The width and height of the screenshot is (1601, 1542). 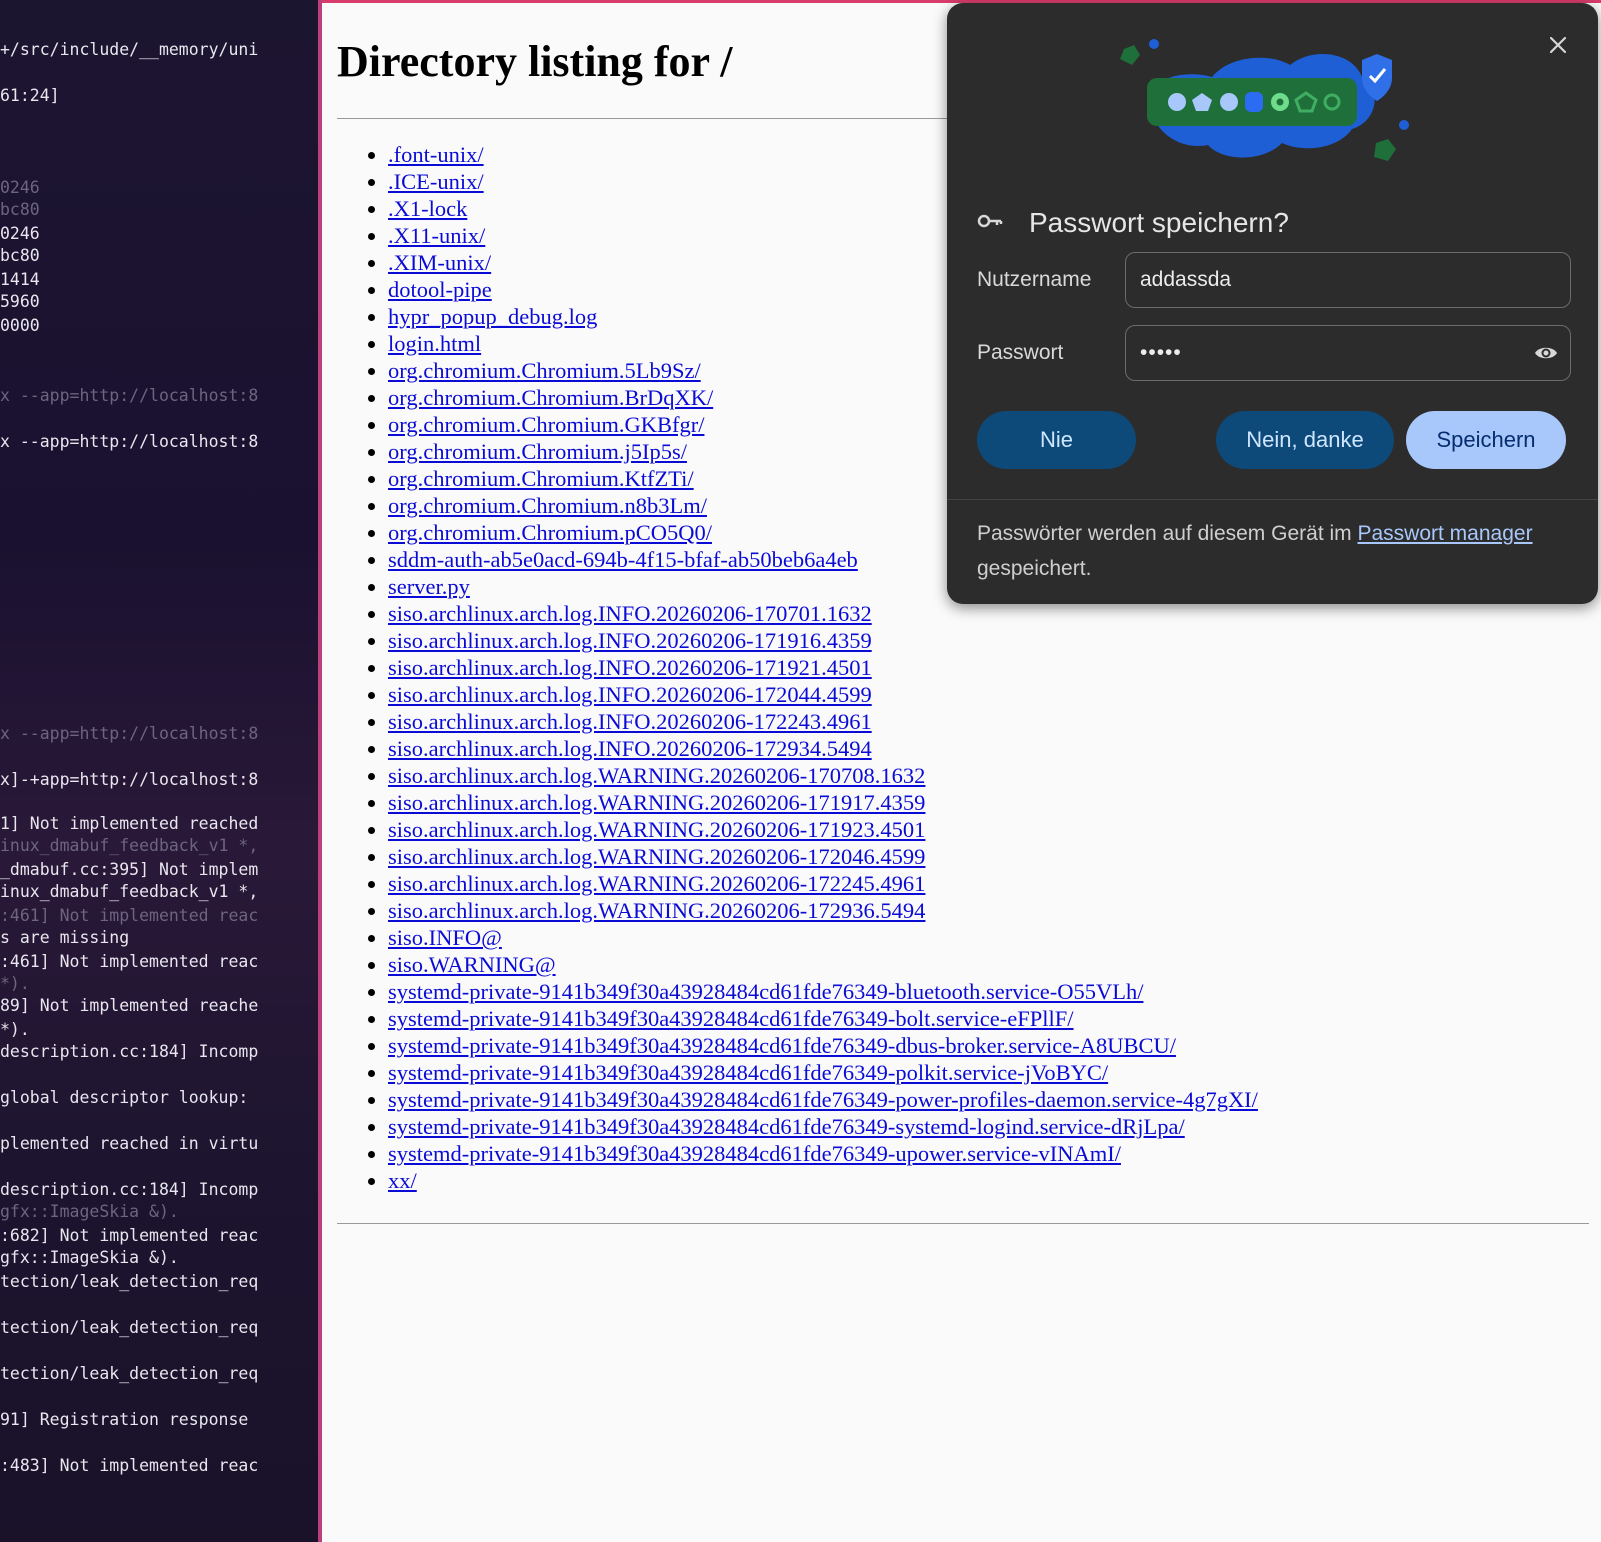 I want to click on terminal-line: *)., so click(x=15, y=983).